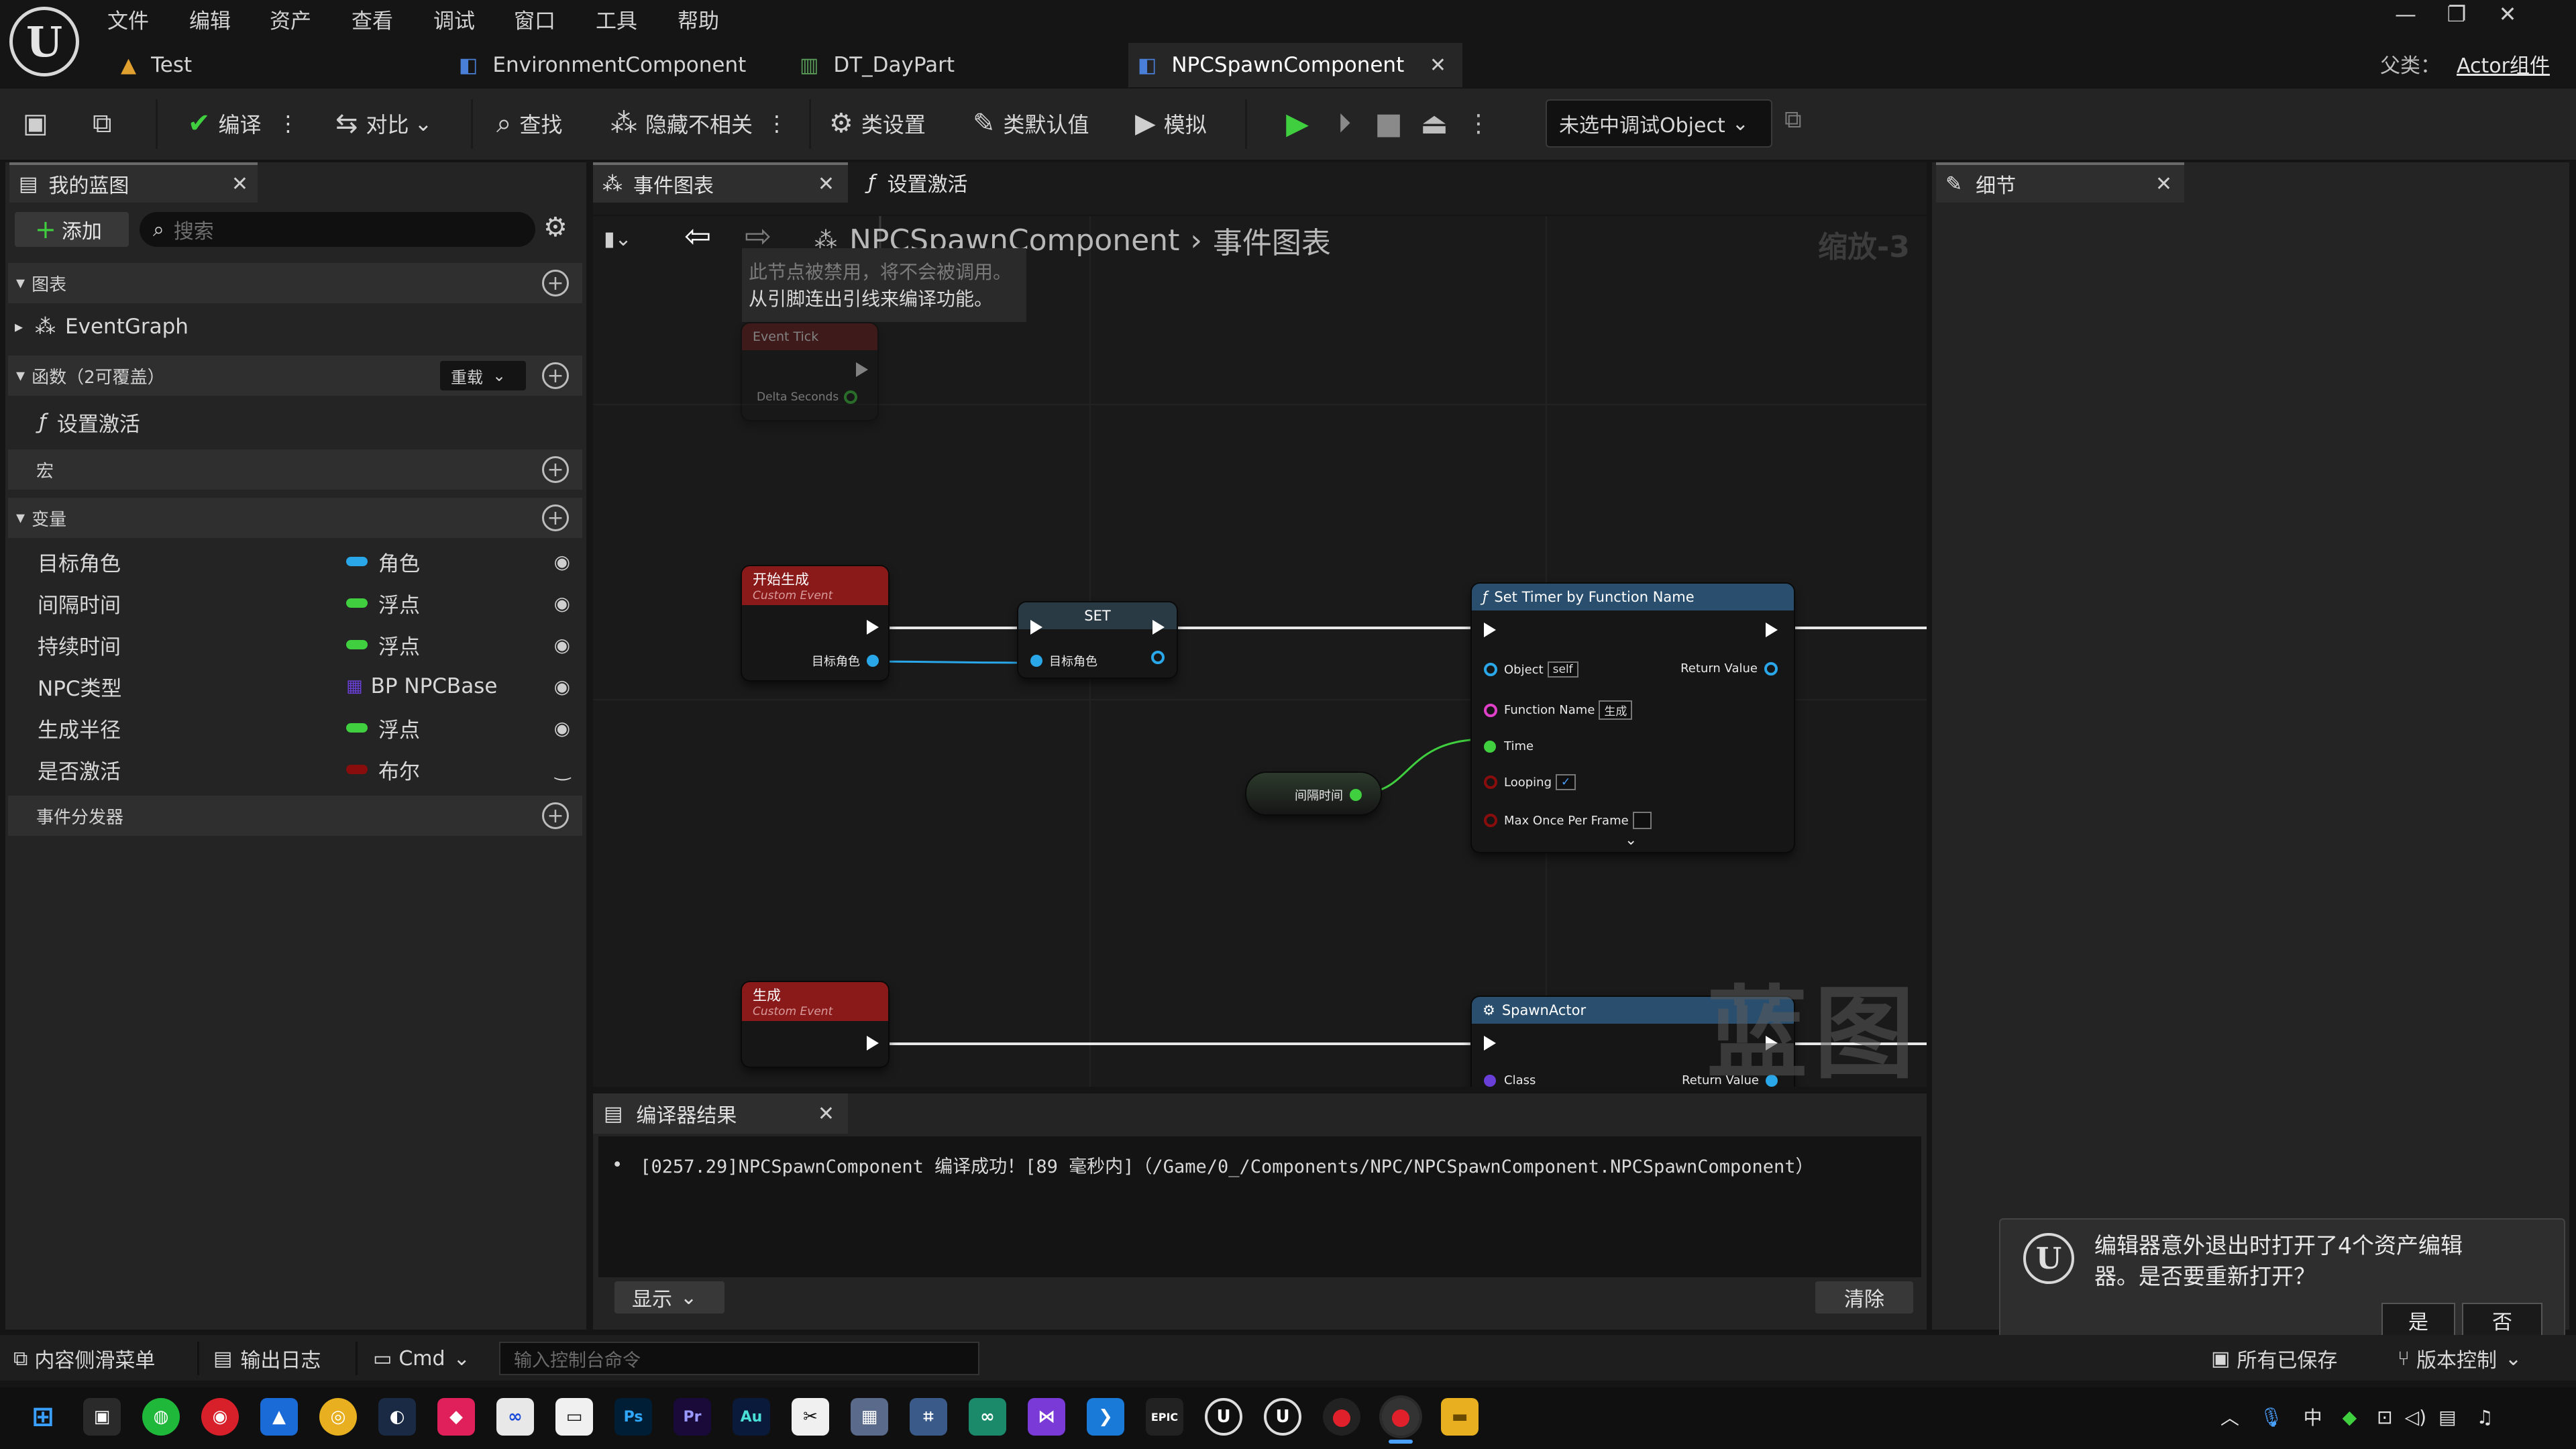  I want to click on netease-music-icon: ◉, so click(220, 1417).